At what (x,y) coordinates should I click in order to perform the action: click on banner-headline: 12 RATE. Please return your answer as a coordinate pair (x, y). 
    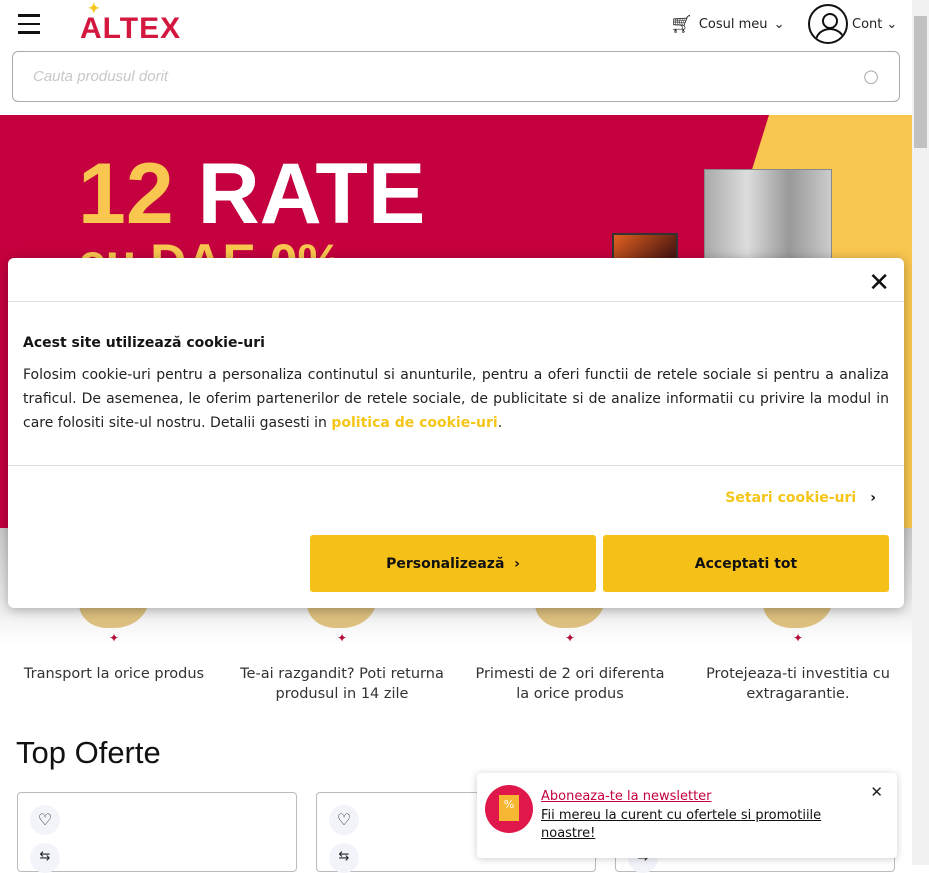
    Looking at the image, I should click on (252, 194).